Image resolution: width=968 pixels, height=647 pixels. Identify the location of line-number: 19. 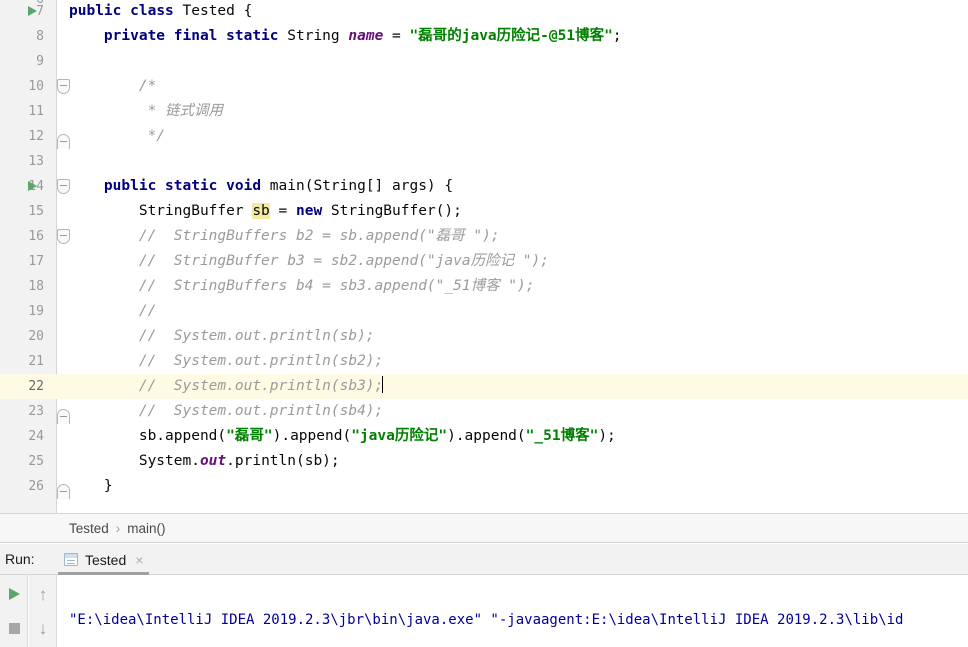
(36, 311).